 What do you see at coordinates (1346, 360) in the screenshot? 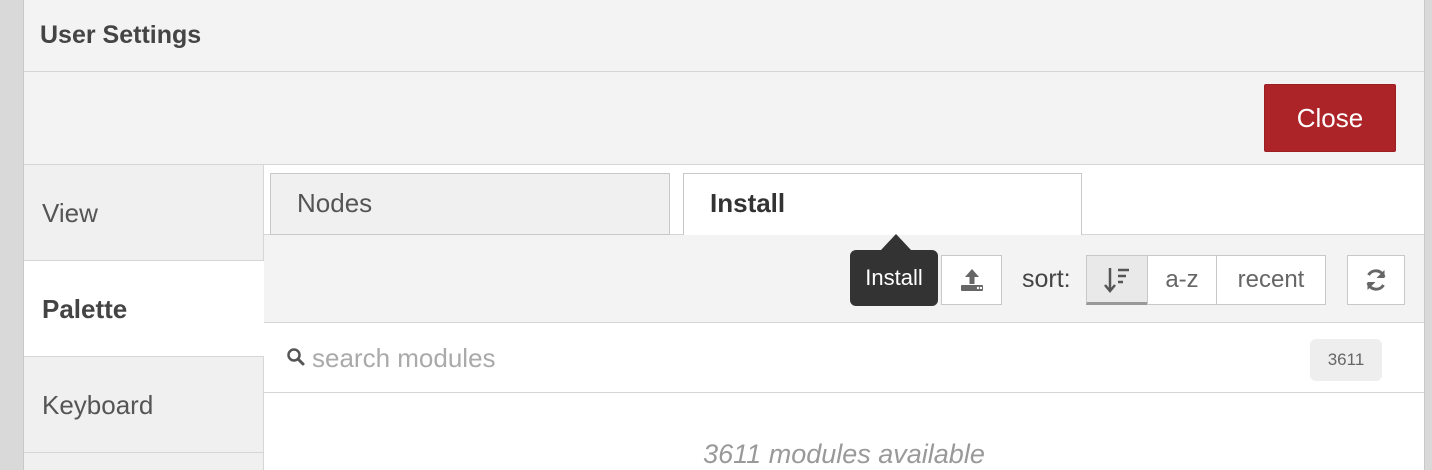
I see `module-count-badge: 3611` at bounding box center [1346, 360].